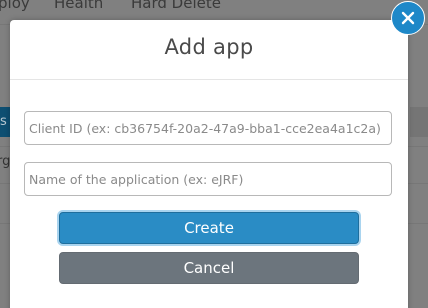  What do you see at coordinates (3, 121) in the screenshot?
I see `background-button-label: s` at bounding box center [3, 121].